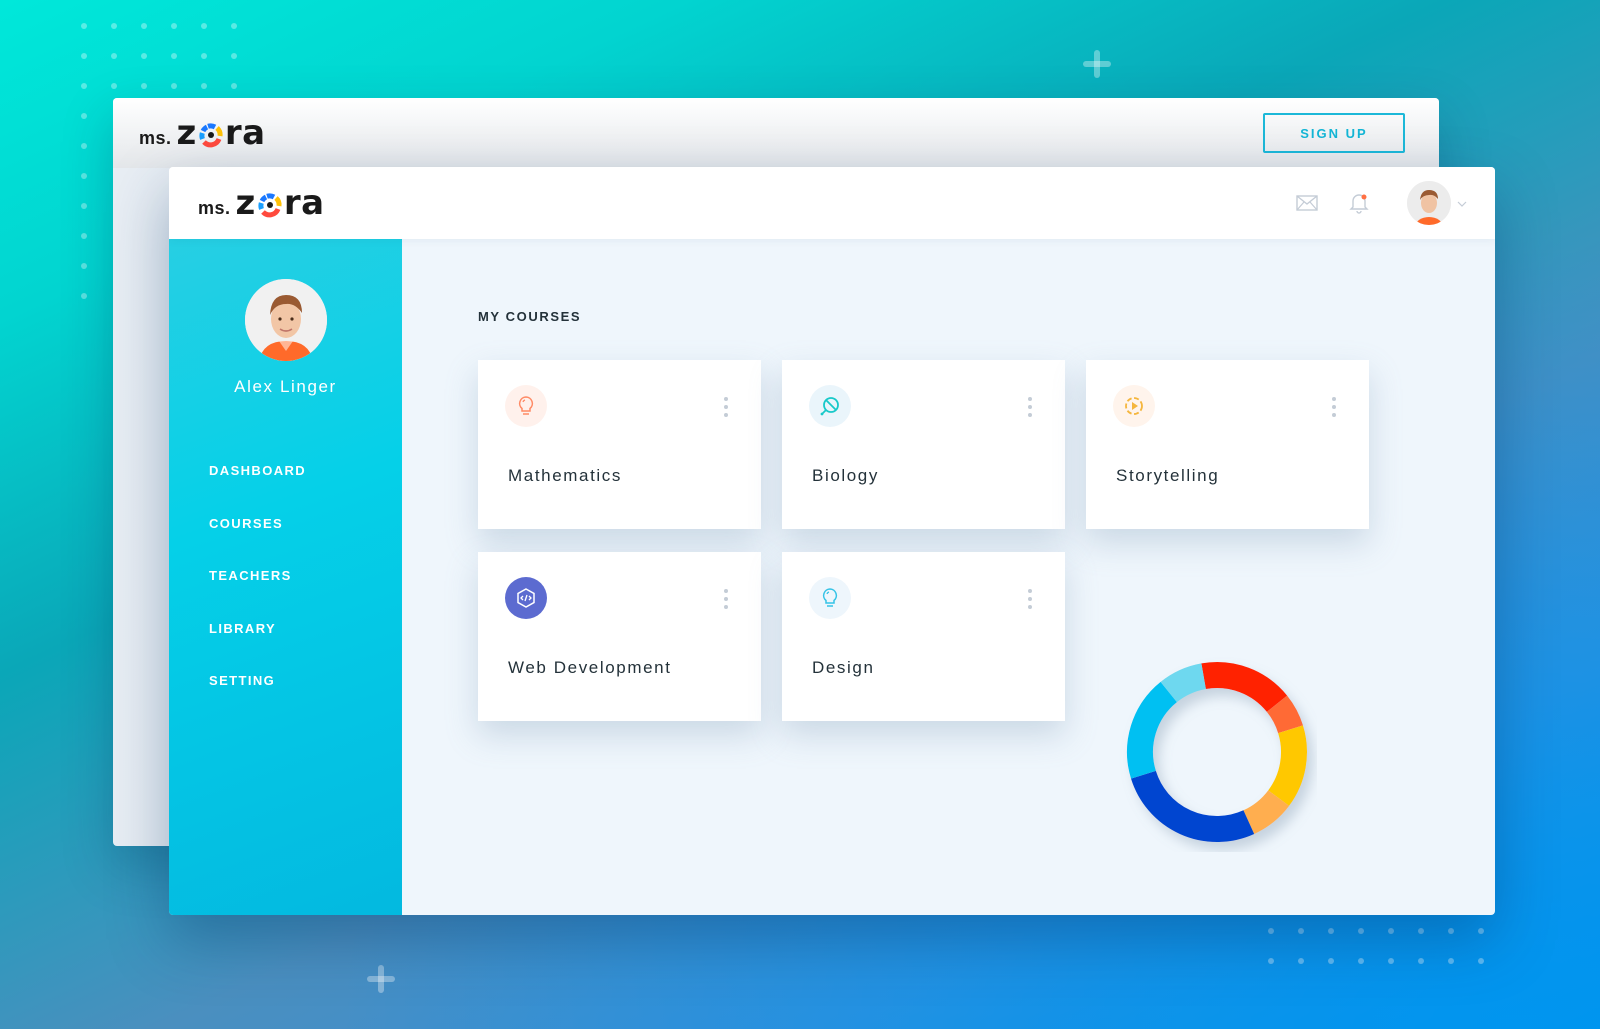 Image resolution: width=1600 pixels, height=1029 pixels. Describe the element at coordinates (526, 598) in the screenshot. I see `code-icon` at that location.